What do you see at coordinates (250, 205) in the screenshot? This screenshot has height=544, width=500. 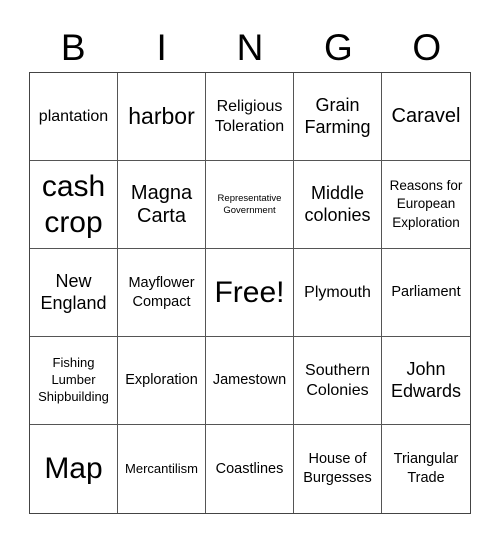 I see `bingo-cell: Representative Government` at bounding box center [250, 205].